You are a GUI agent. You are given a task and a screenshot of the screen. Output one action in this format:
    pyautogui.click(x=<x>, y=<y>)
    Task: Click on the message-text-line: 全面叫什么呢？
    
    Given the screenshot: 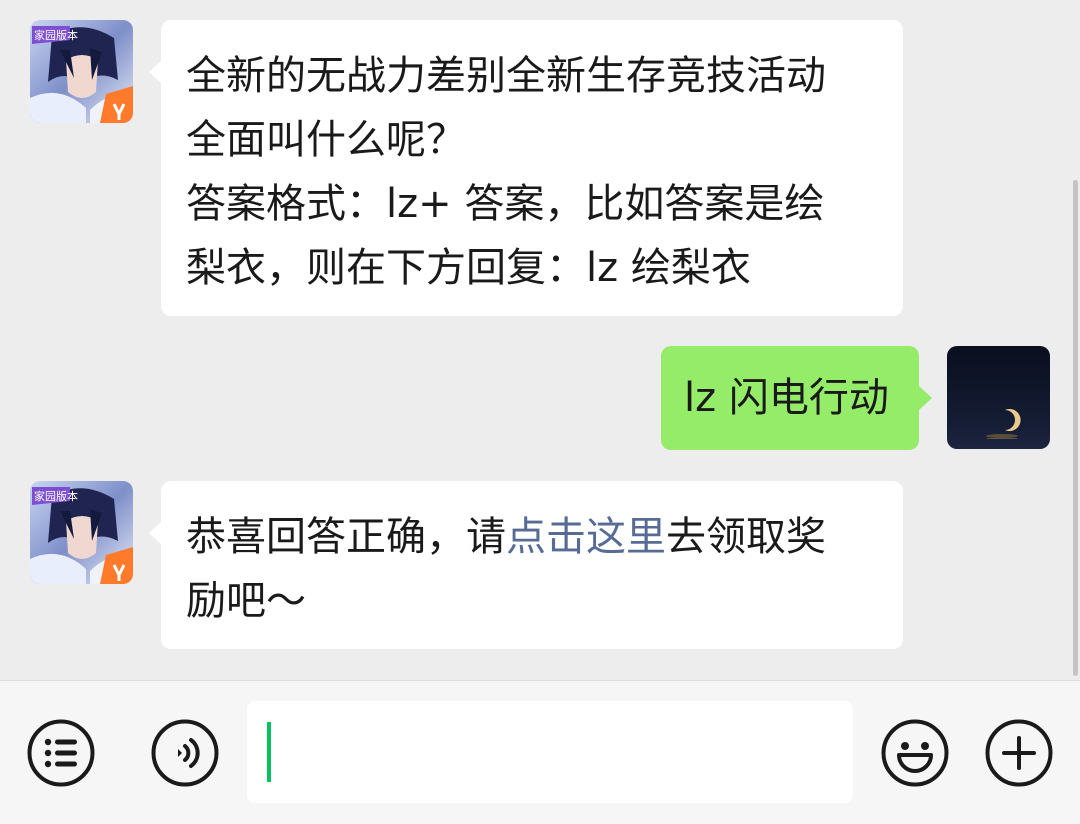 What is the action you would take?
    pyautogui.click(x=326, y=140)
    